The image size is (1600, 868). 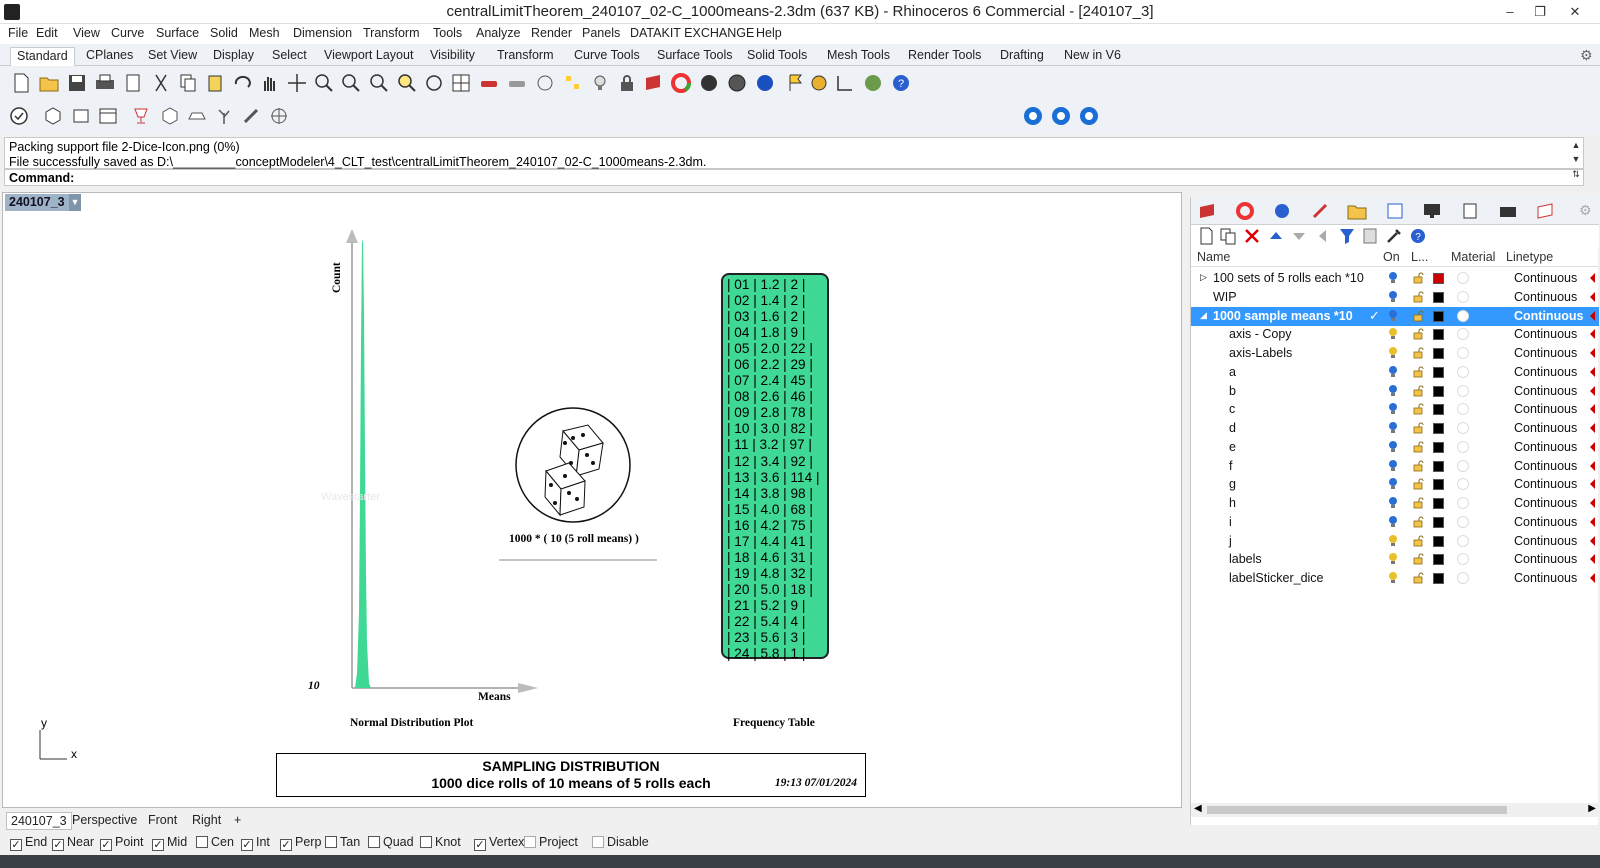 What do you see at coordinates (1395, 409) in the screenshot?
I see `layer-row: c Continuous` at bounding box center [1395, 409].